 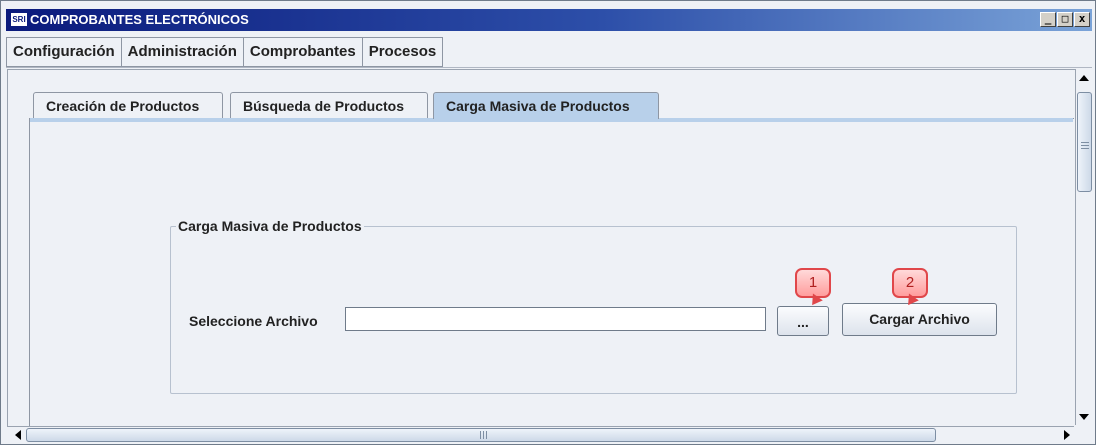 What do you see at coordinates (18, 435) in the screenshot?
I see `scroll-left-arrow-icon` at bounding box center [18, 435].